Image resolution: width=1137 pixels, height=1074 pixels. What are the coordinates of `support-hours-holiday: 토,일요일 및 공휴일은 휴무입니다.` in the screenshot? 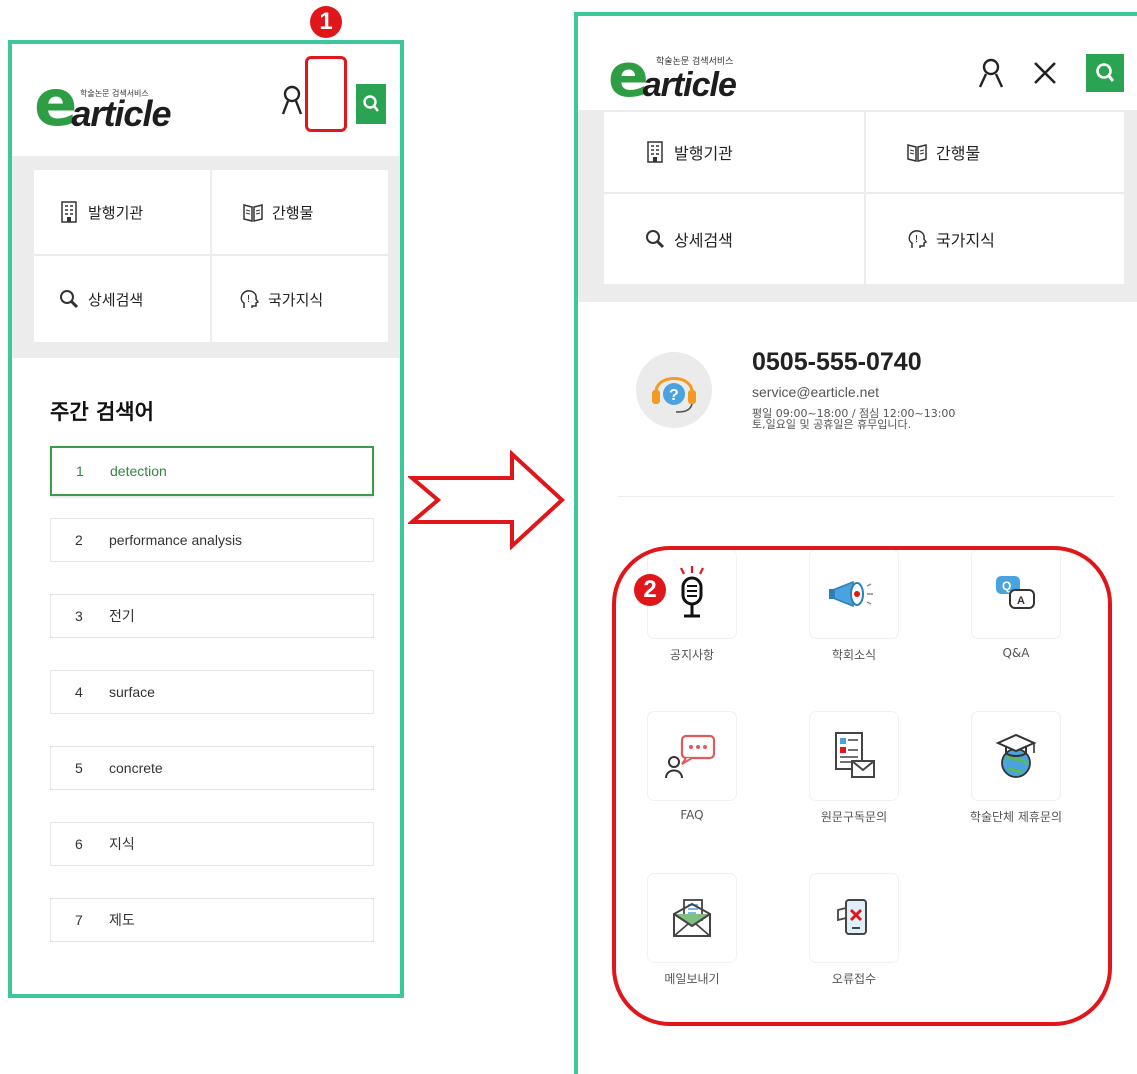 It's located at (832, 424).